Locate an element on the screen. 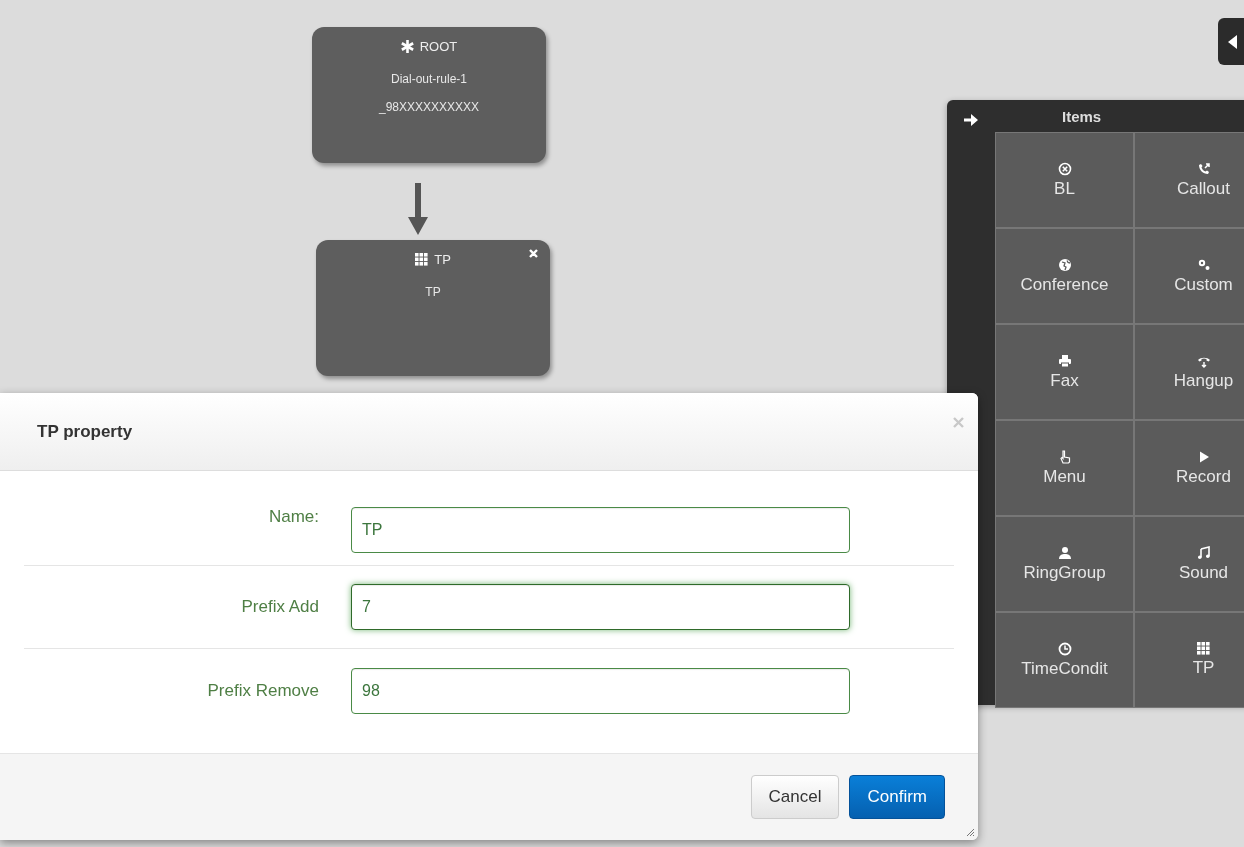  field-label: Prefix Remove is located at coordinates (262, 690).